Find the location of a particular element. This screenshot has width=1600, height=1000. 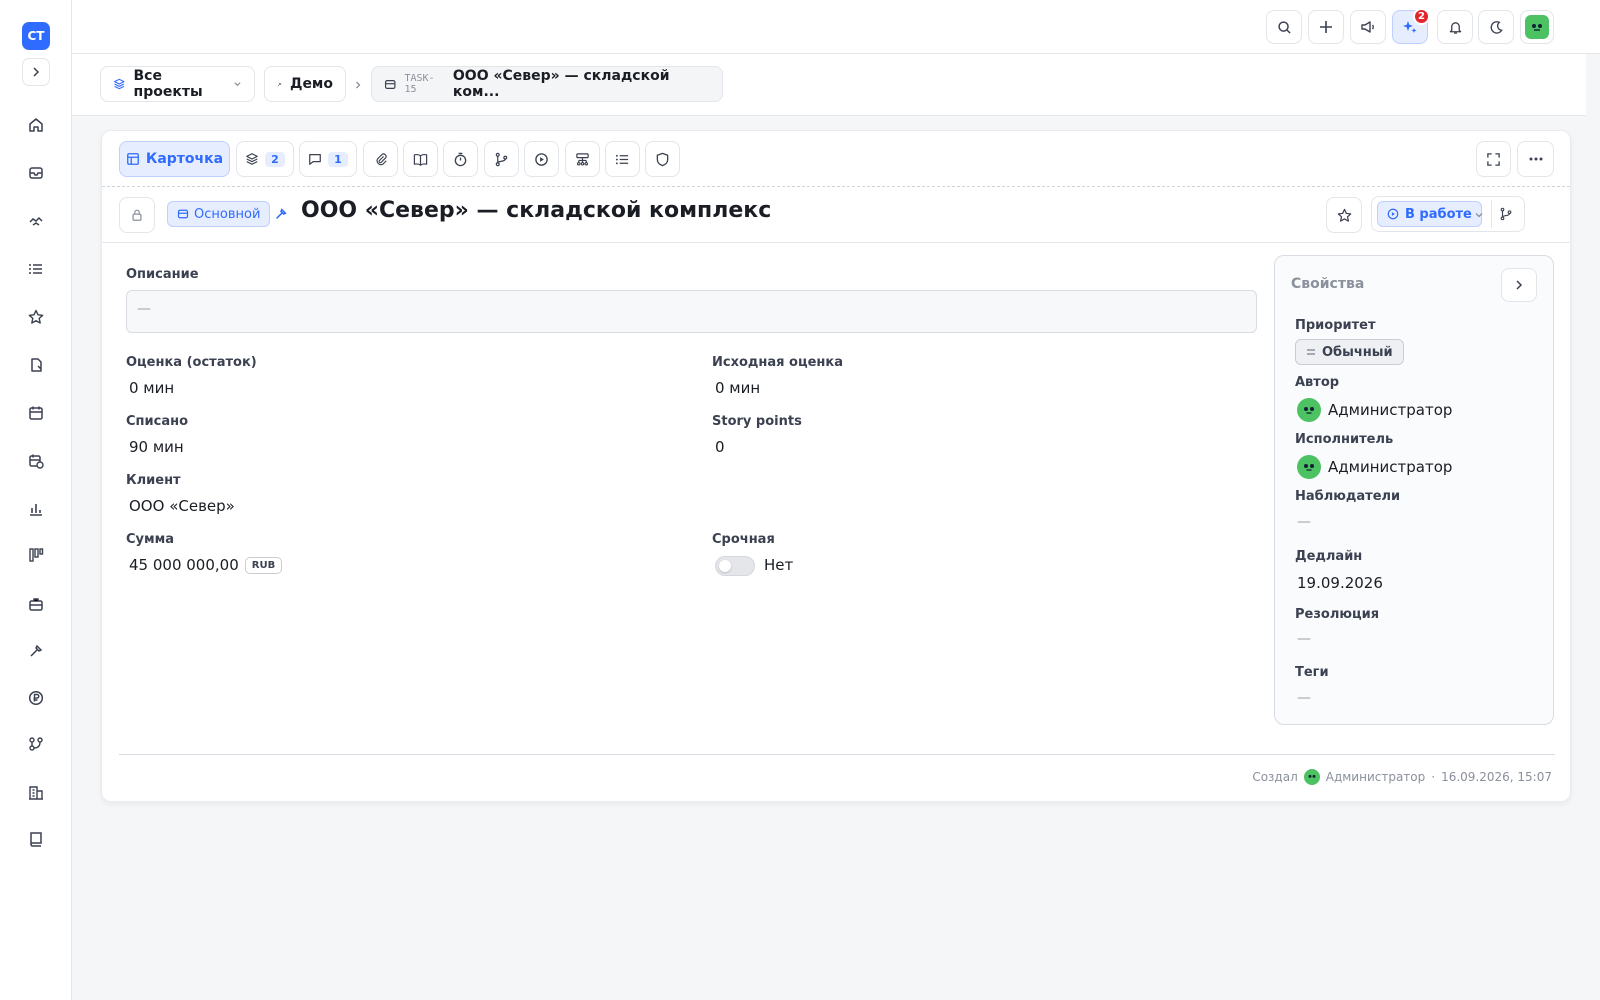

sidebar-item-favorites is located at coordinates (36, 317).